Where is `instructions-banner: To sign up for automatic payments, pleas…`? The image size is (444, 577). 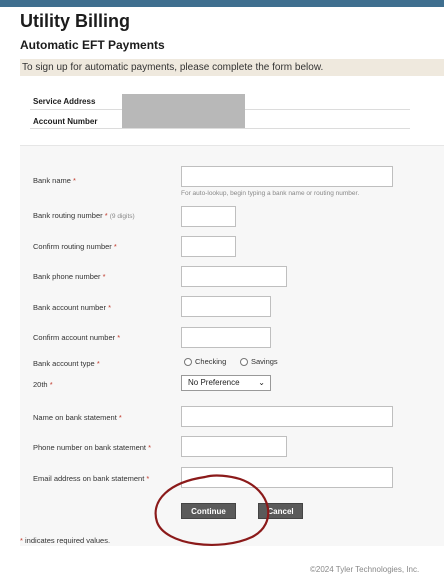 instructions-banner: To sign up for automatic payments, pleas… is located at coordinates (232, 67).